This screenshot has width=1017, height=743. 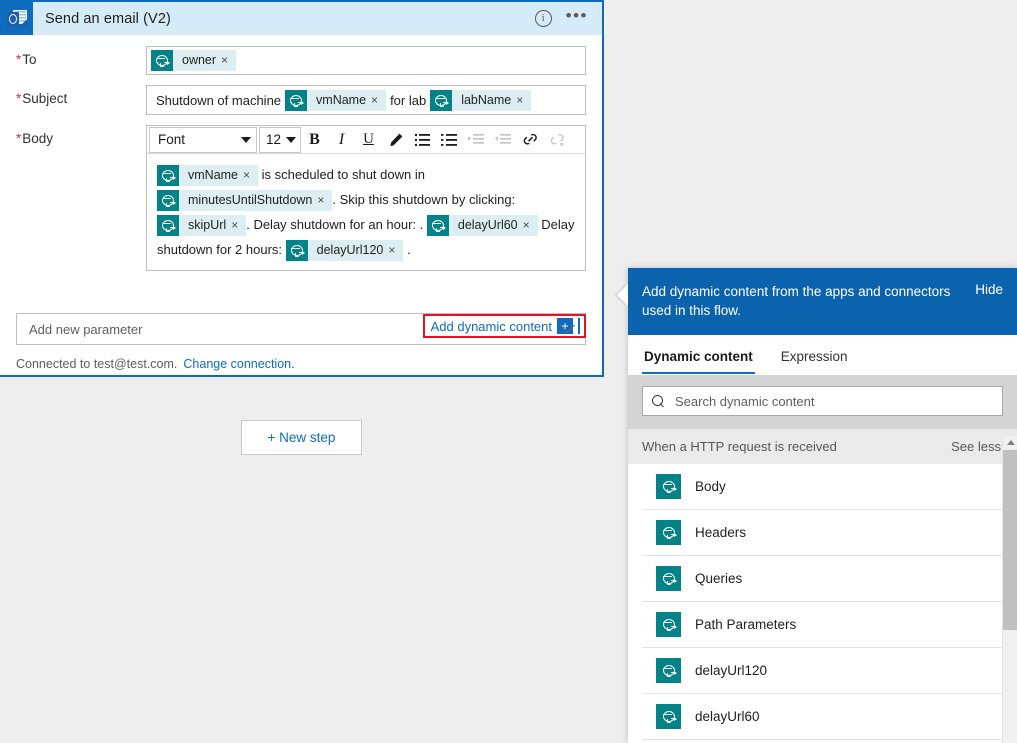 I want to click on list-item-label: Path Parameters, so click(x=746, y=624).